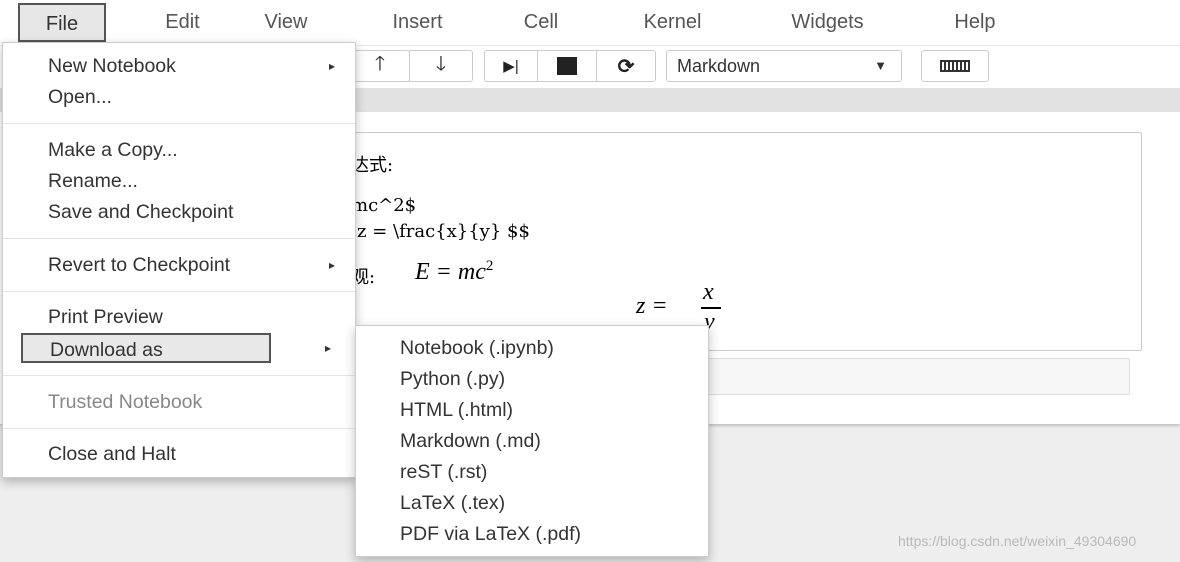 This screenshot has width=1180, height=562. I want to click on download-md: Markdown (.md), so click(470, 441).